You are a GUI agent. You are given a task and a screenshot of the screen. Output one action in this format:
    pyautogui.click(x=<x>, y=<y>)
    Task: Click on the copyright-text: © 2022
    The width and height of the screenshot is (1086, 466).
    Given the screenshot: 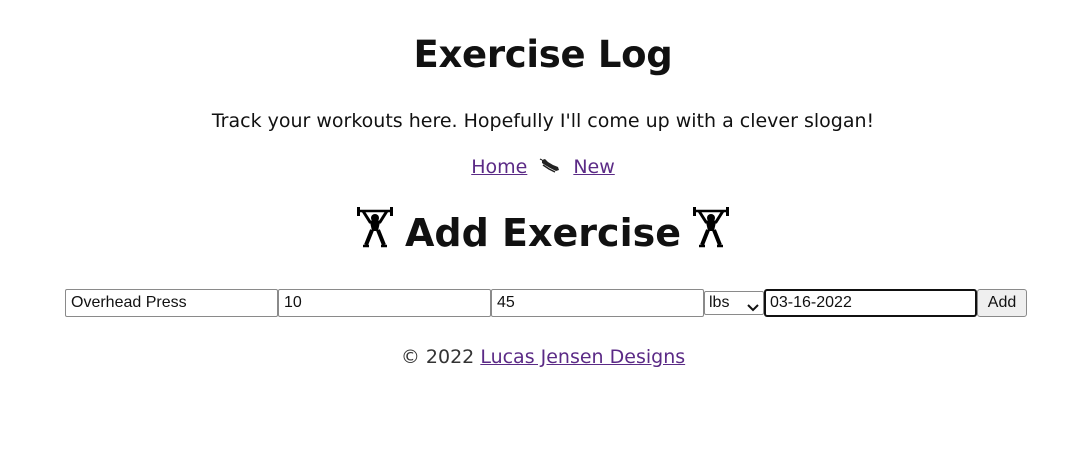 What is the action you would take?
    pyautogui.click(x=437, y=357)
    